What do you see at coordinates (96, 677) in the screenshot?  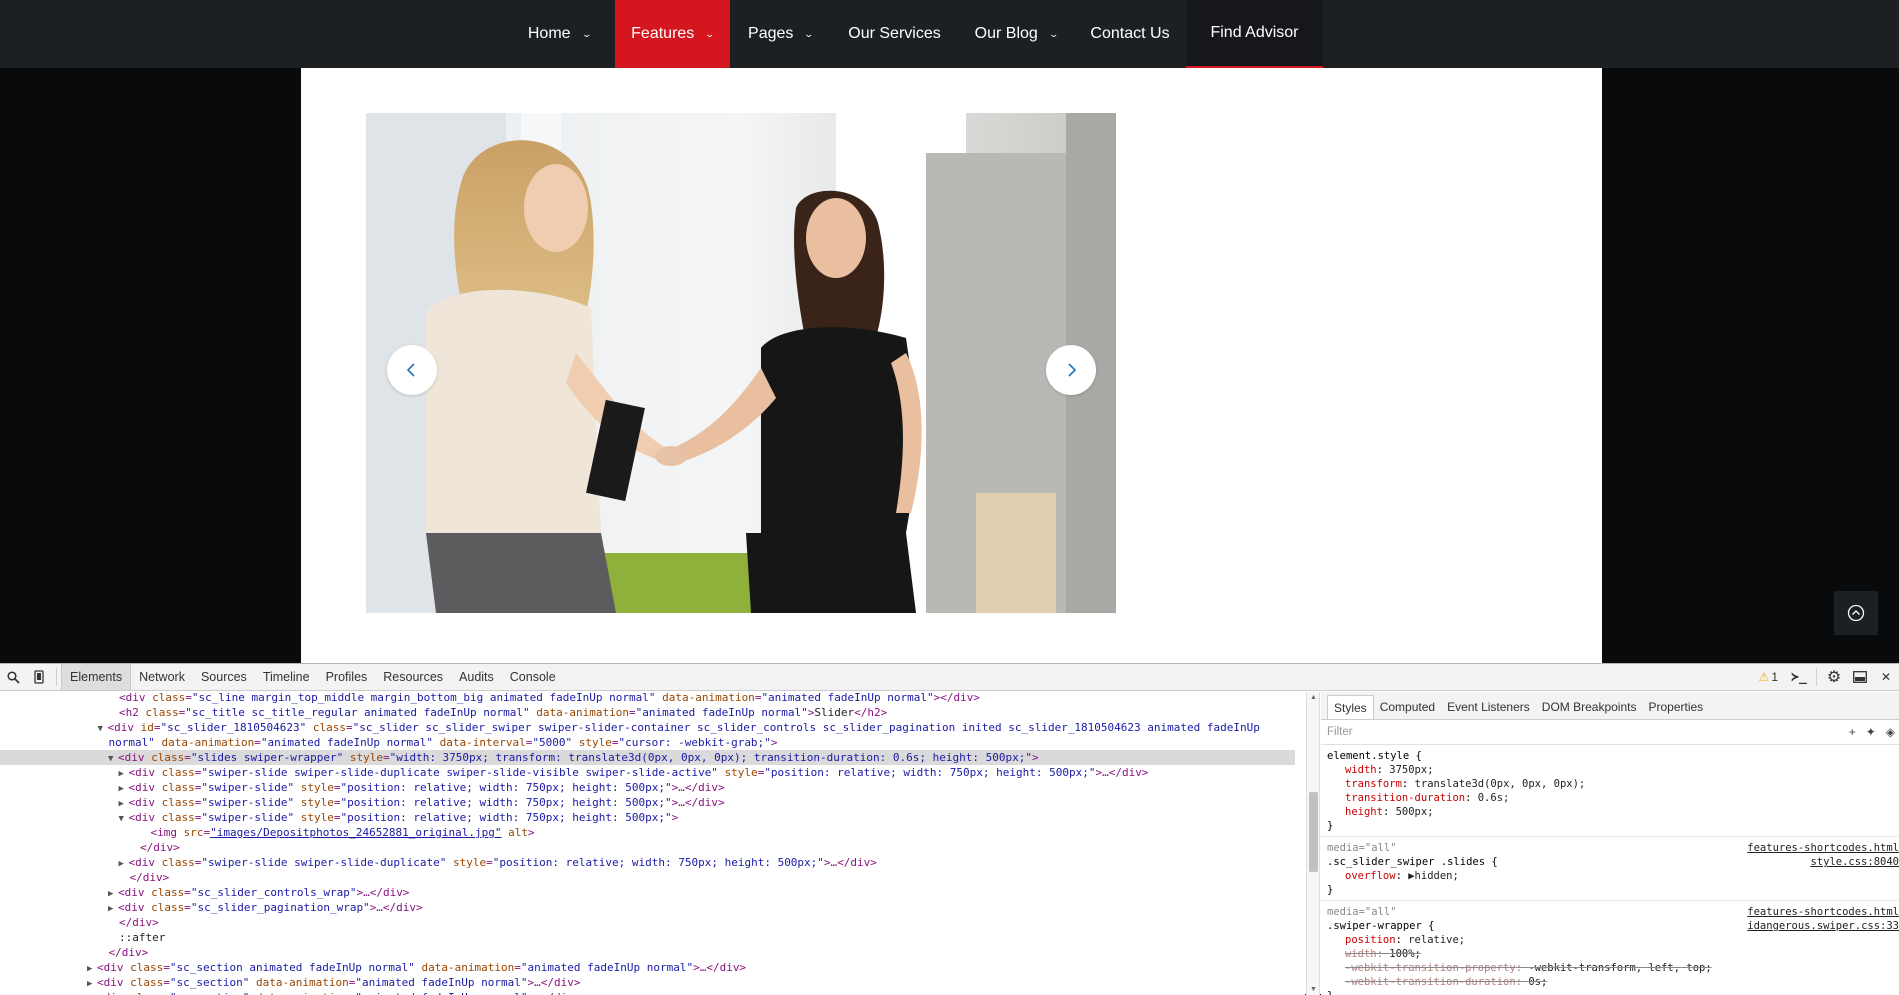 I see `tab-elements: Elements` at bounding box center [96, 677].